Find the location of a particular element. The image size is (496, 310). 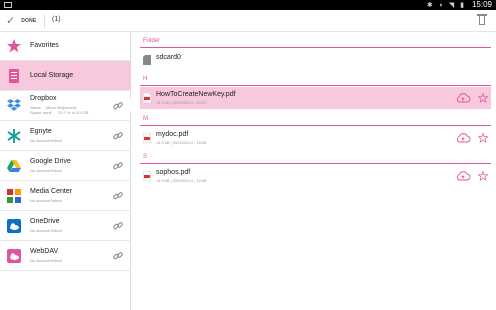

check-icon: ✓ is located at coordinates (11, 21).